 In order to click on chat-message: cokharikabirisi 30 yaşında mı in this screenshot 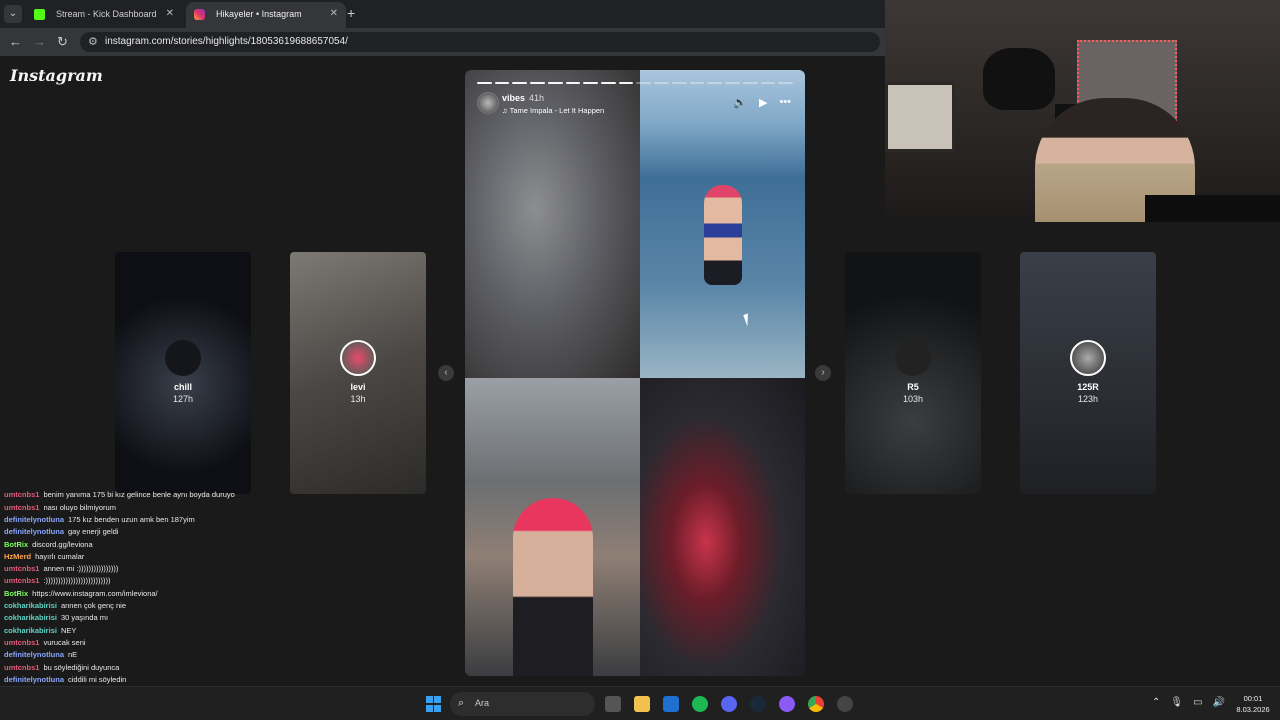, I will do `click(56, 617)`.